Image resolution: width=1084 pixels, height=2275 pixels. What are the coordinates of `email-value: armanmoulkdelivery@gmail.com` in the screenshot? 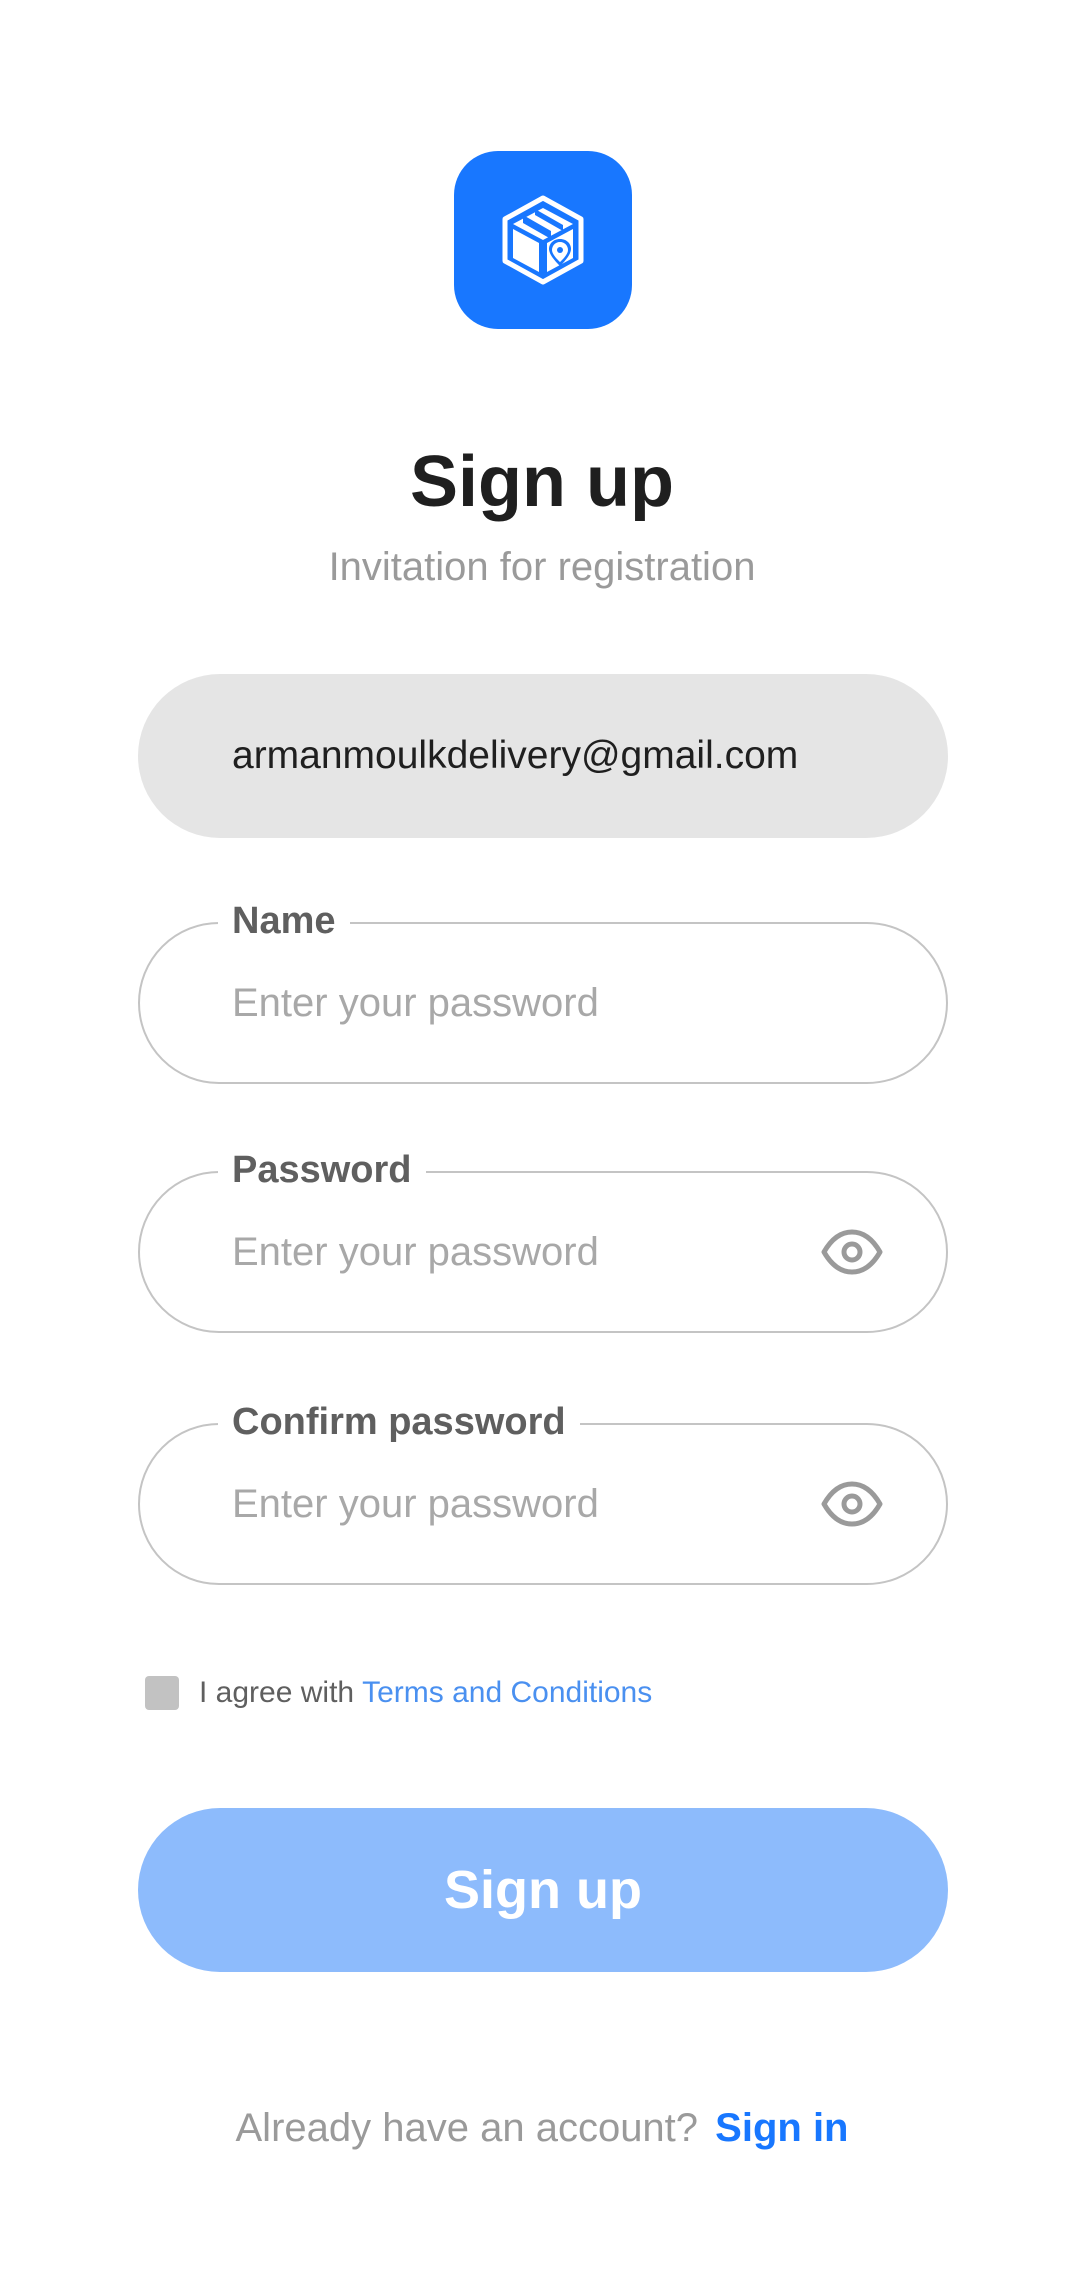 It's located at (515, 755).